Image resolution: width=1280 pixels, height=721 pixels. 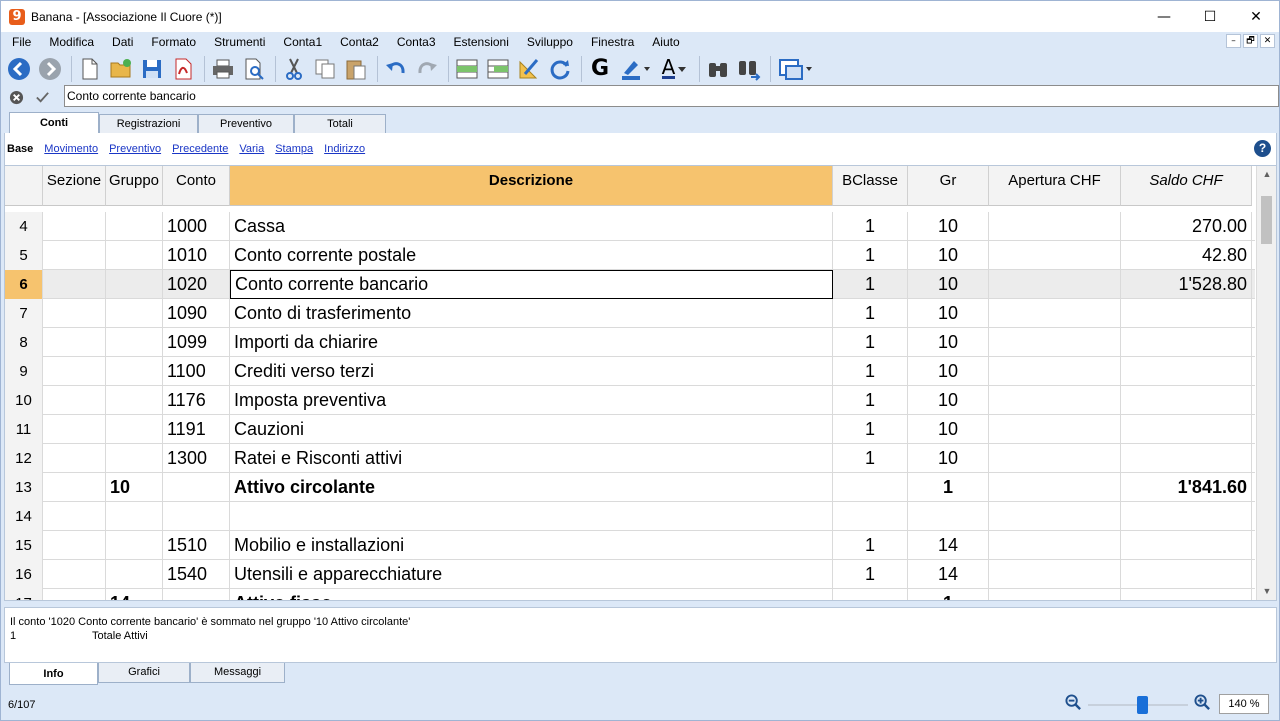 I want to click on scroll-up-icon: ▲, so click(x=1266, y=174).